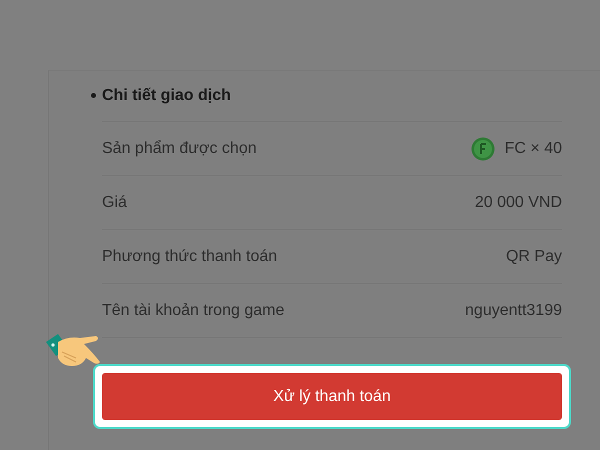 The image size is (600, 450). What do you see at coordinates (518, 203) in the screenshot?
I see `detail-value: 20 000 VND` at bounding box center [518, 203].